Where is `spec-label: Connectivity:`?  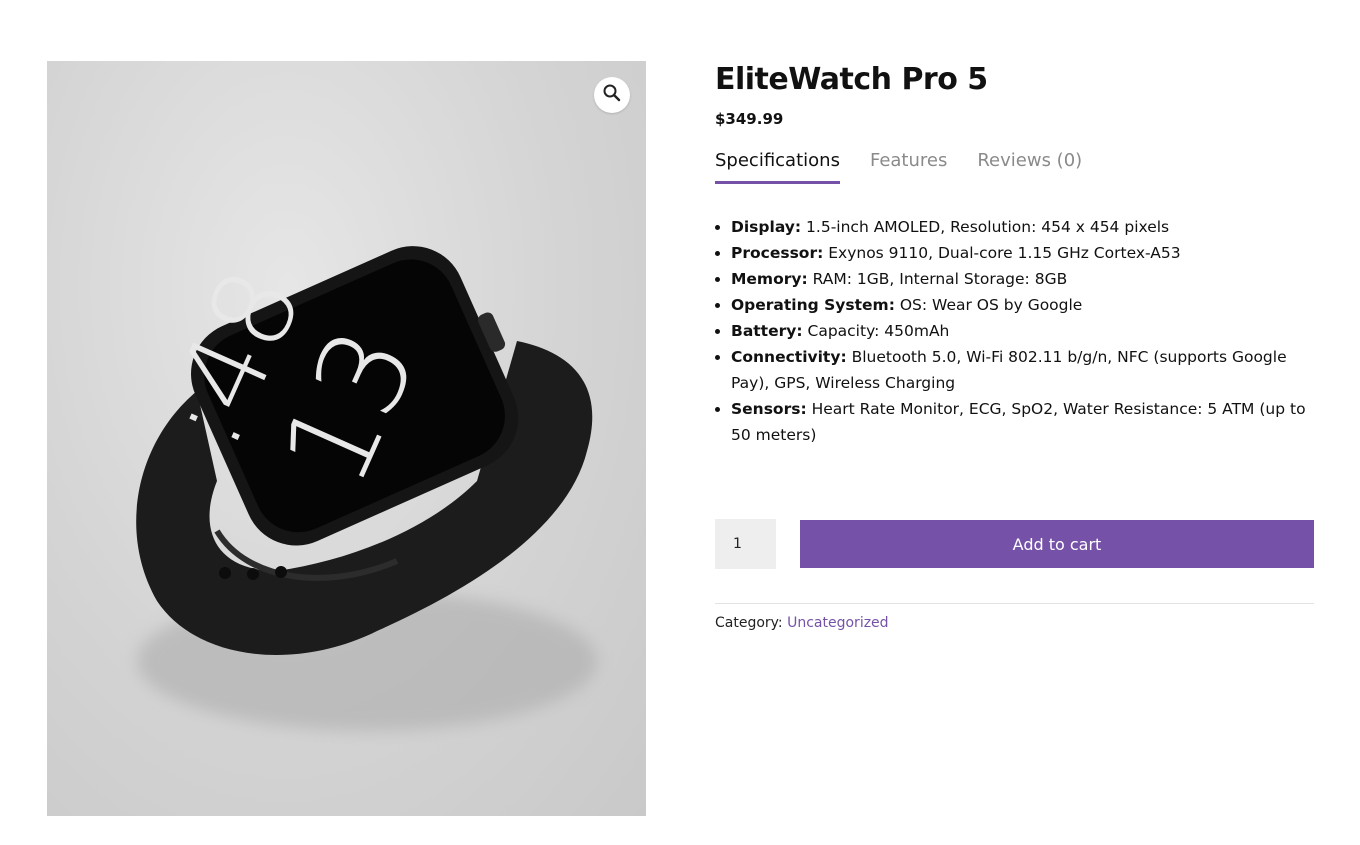 spec-label: Connectivity: is located at coordinates (789, 357).